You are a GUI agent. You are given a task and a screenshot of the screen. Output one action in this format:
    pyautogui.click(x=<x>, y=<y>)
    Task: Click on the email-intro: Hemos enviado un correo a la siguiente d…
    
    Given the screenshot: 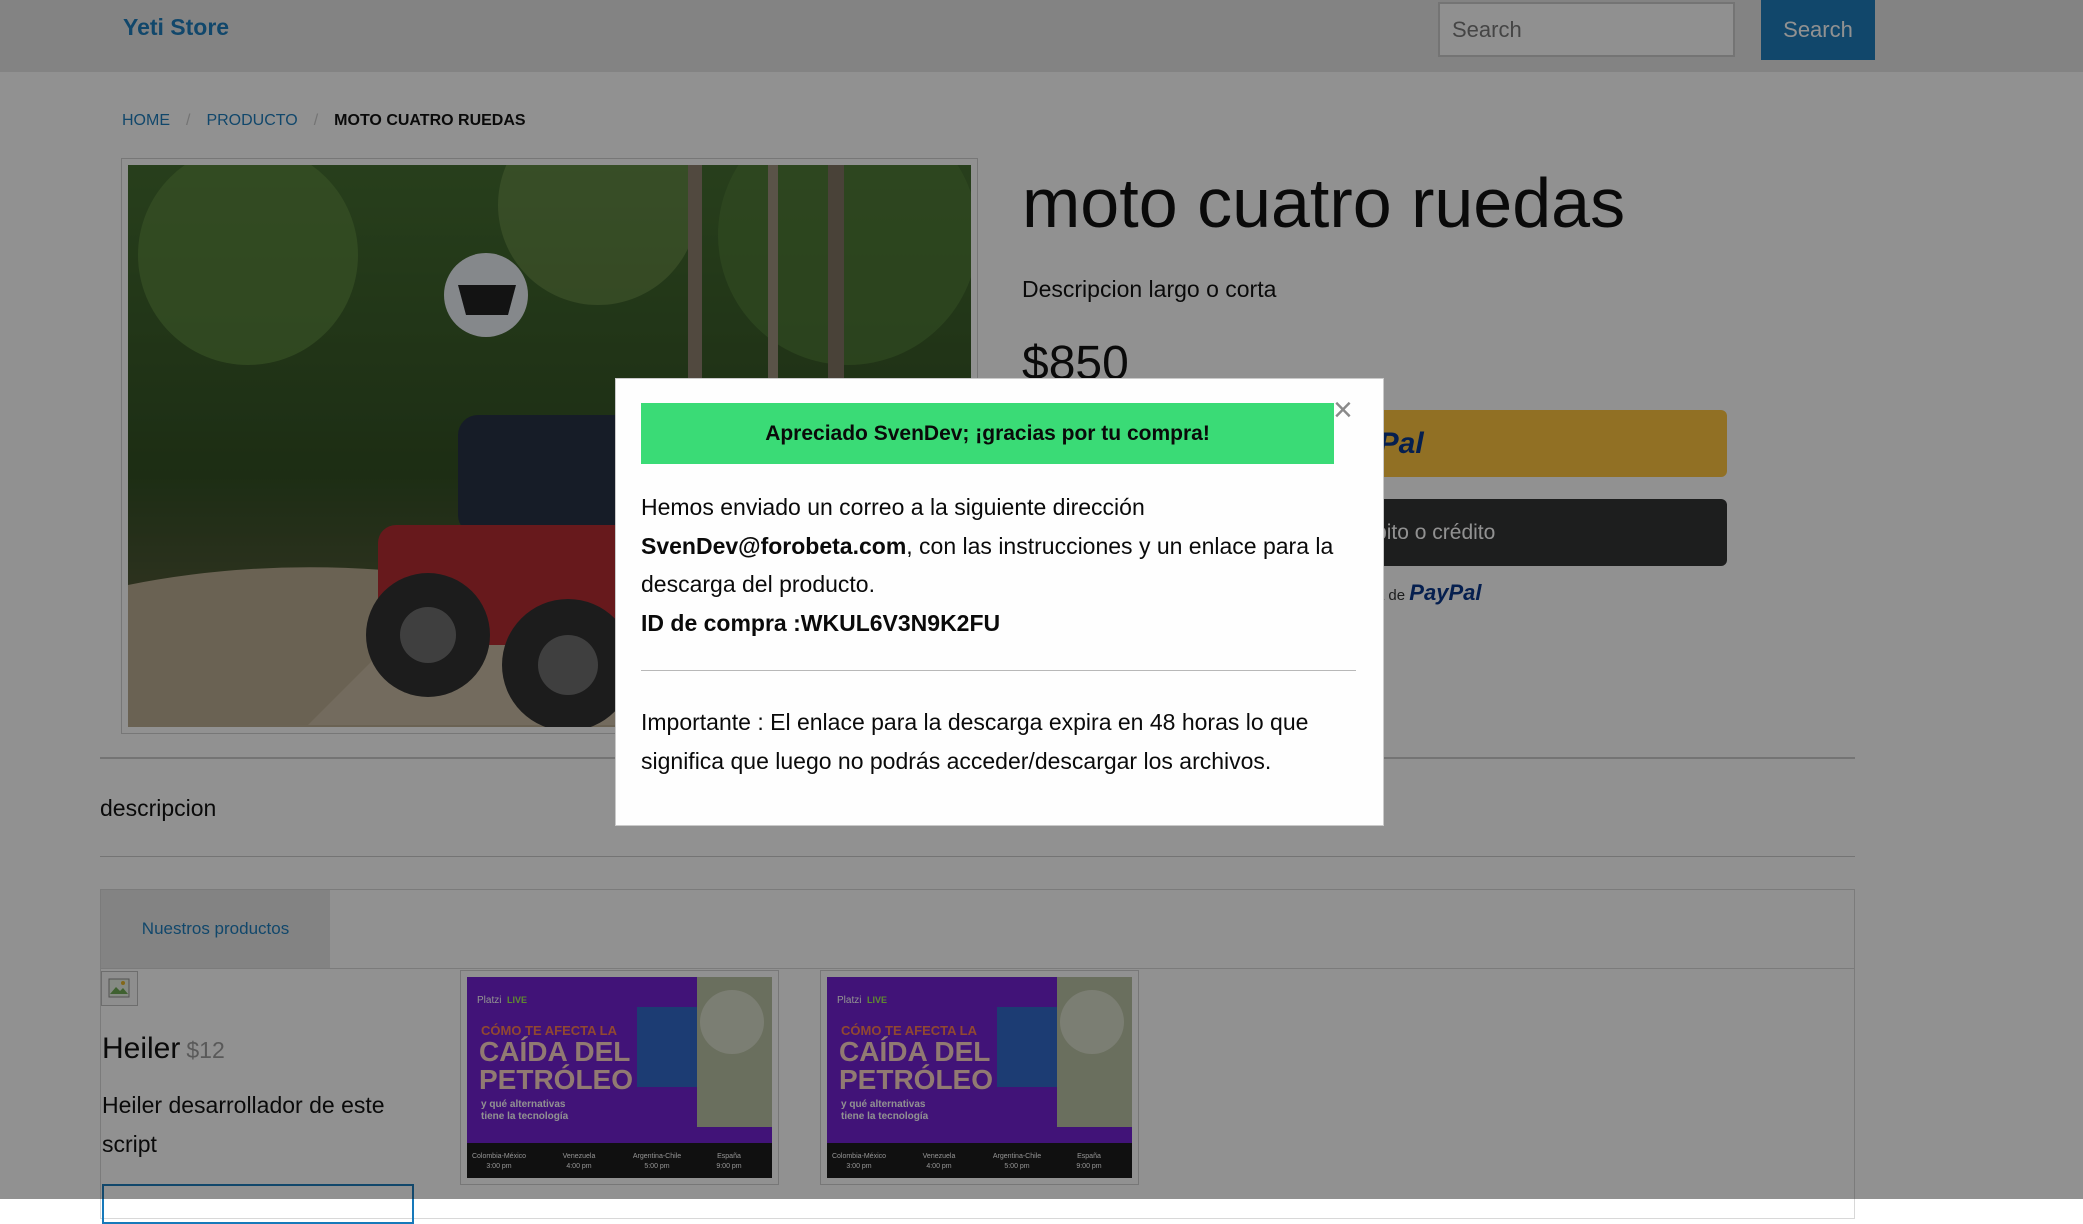 What is the action you would take?
    pyautogui.click(x=893, y=507)
    